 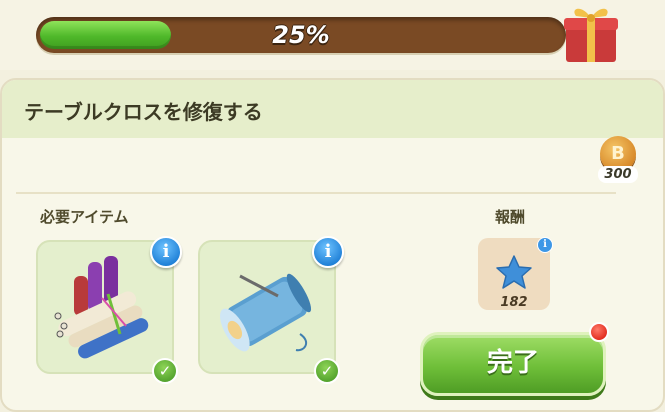 What do you see at coordinates (143, 112) in the screenshot?
I see `quest-title: テーブルクロスを修復する` at bounding box center [143, 112].